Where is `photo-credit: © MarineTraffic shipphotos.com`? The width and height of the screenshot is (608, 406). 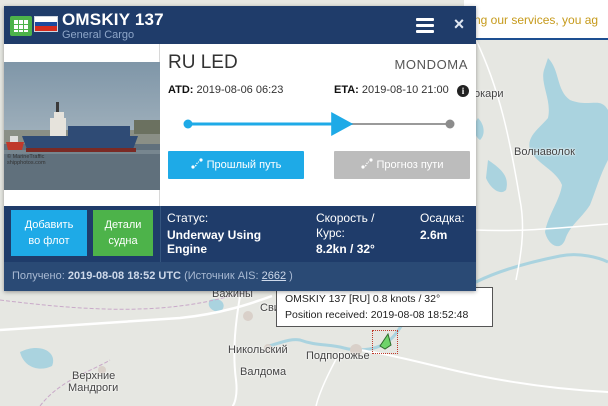 photo-credit: © MarineTraffic shipphotos.com is located at coordinates (26, 160).